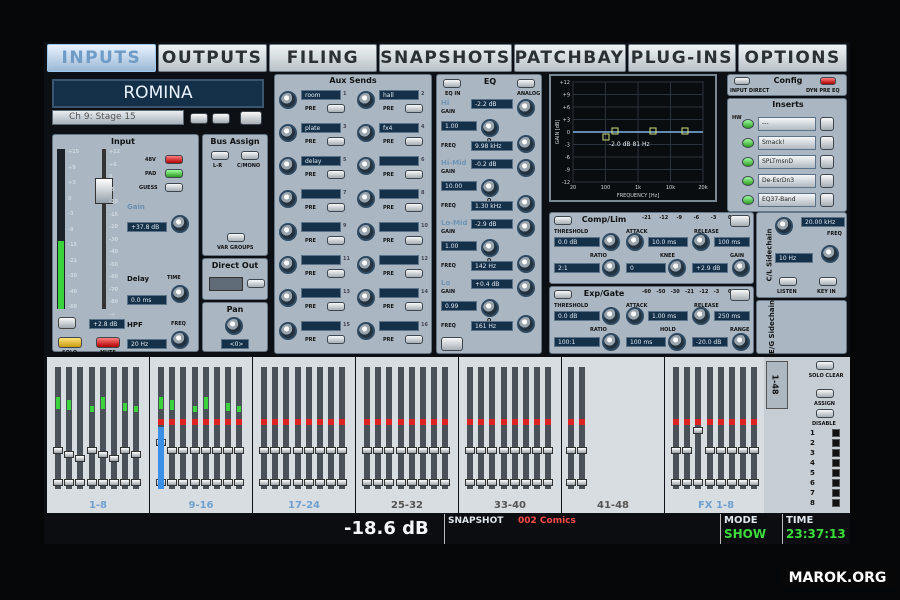  What do you see at coordinates (784, 226) in the screenshot?
I see `cl-freq1-knob` at bounding box center [784, 226].